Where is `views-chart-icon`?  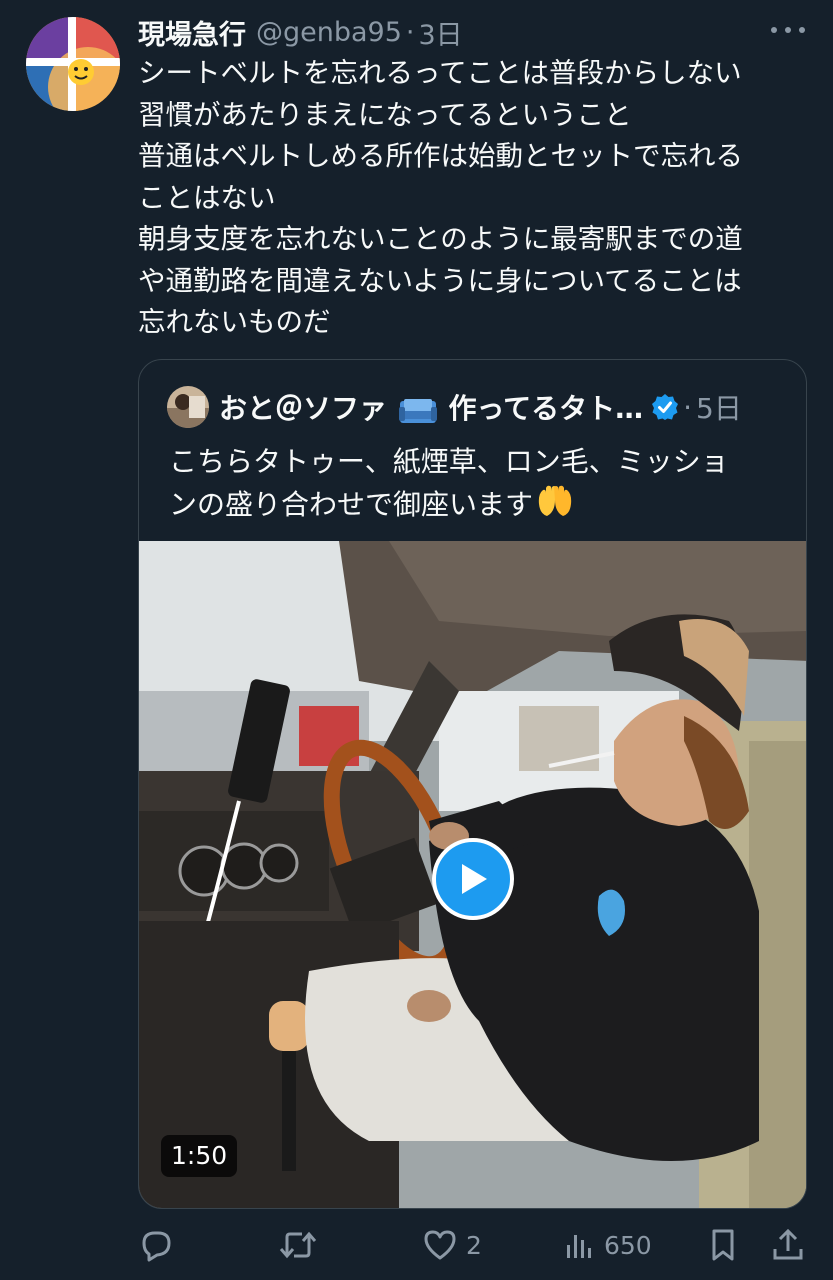 views-chart-icon is located at coordinates (579, 1246).